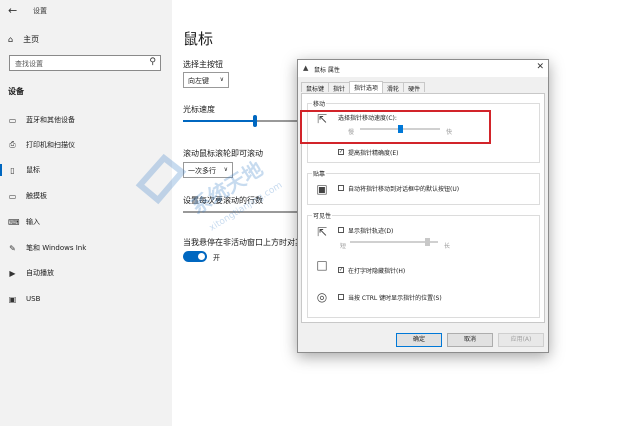  I want to click on sidebar-item-label: 触摸板, so click(36, 196).